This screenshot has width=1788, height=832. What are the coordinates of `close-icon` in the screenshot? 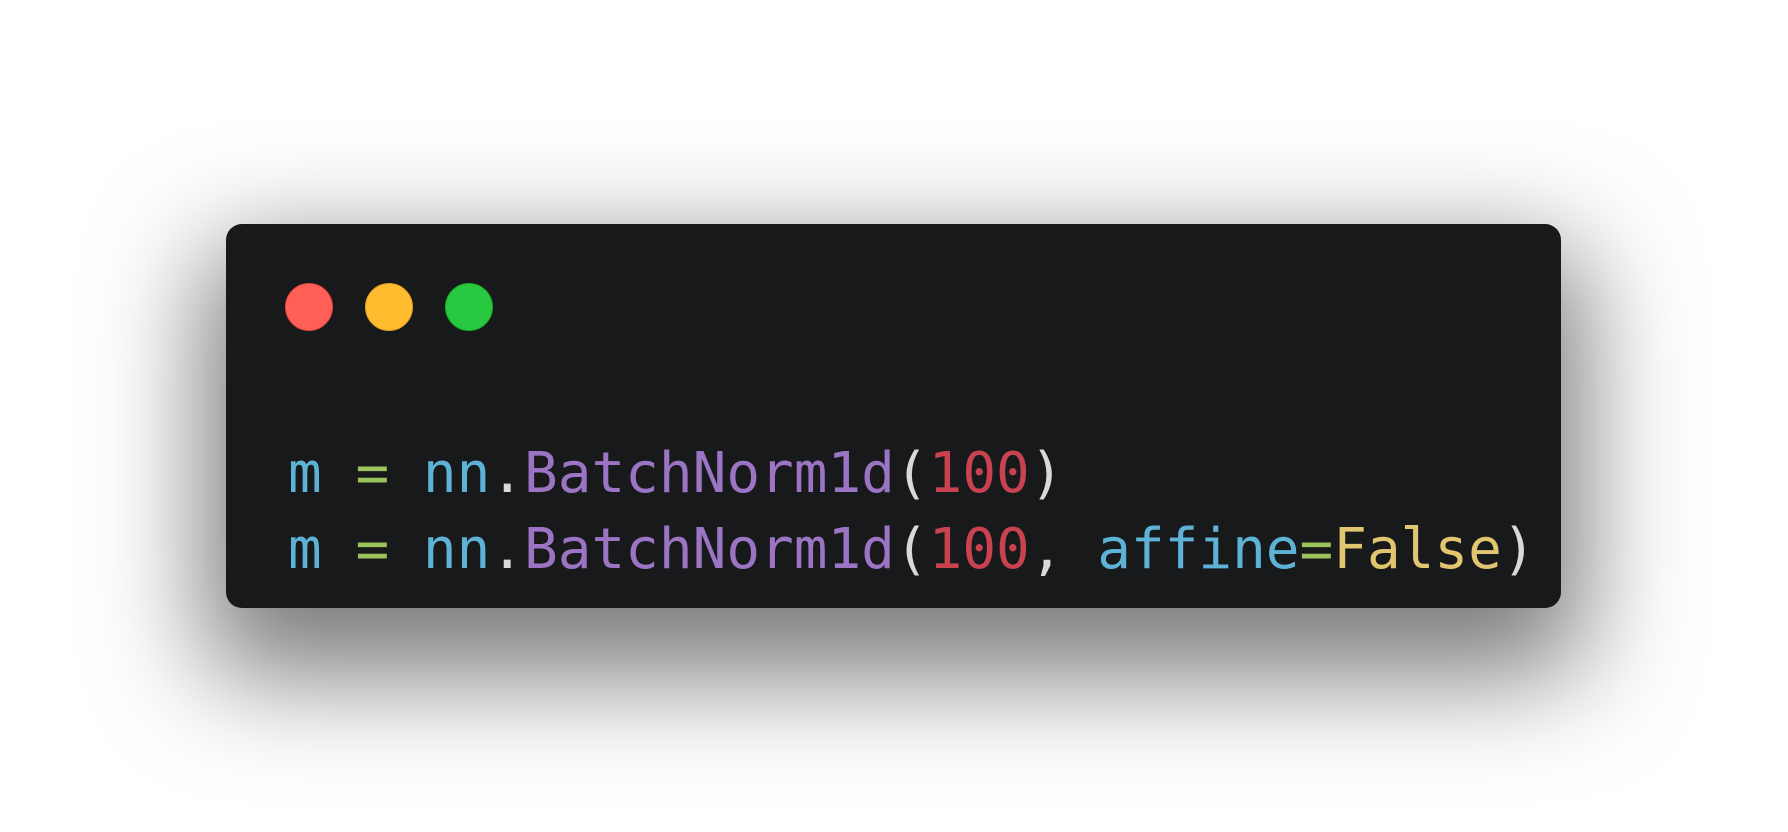 It's located at (309, 307).